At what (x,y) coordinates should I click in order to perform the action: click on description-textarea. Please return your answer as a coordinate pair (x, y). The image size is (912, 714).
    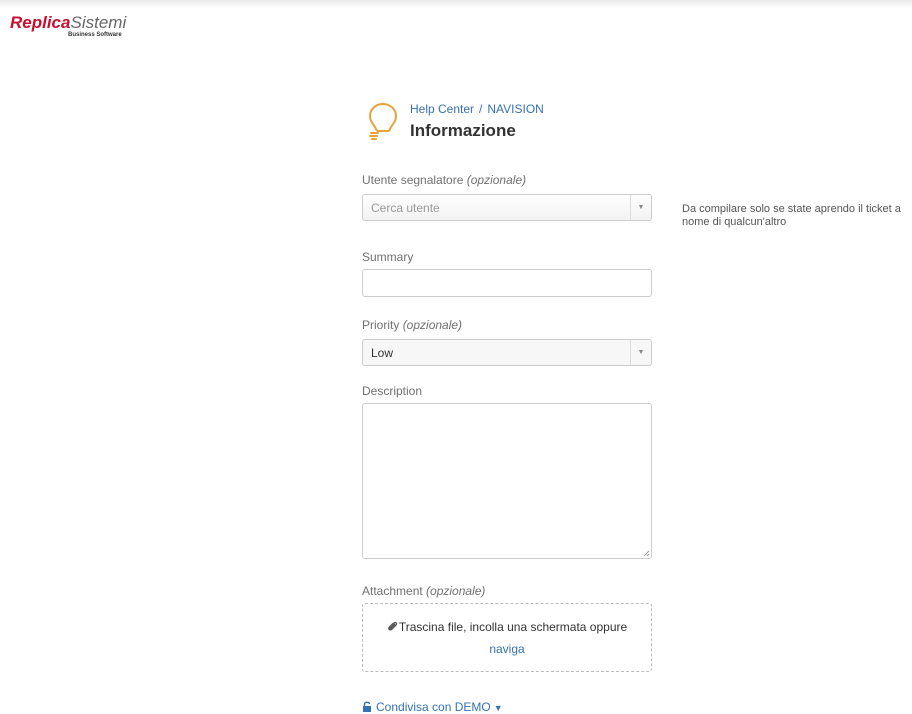
    Looking at the image, I should click on (507, 481).